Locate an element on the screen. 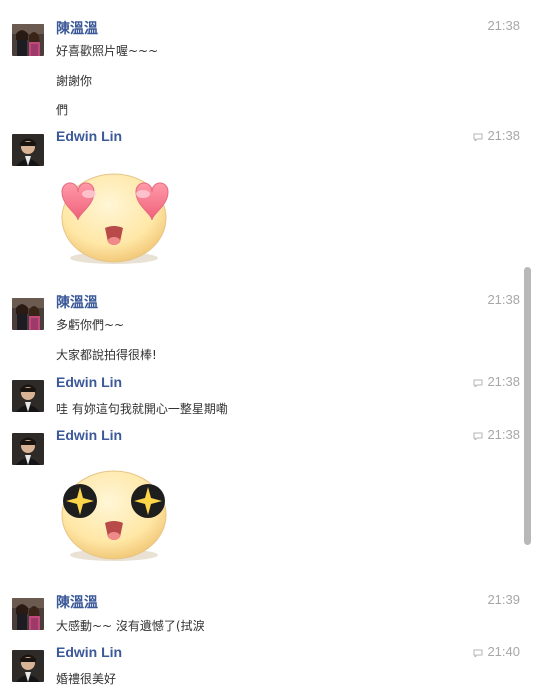 Image resolution: width=537 pixels, height=689 pixels. message-text: 謝謝你 is located at coordinates (74, 81).